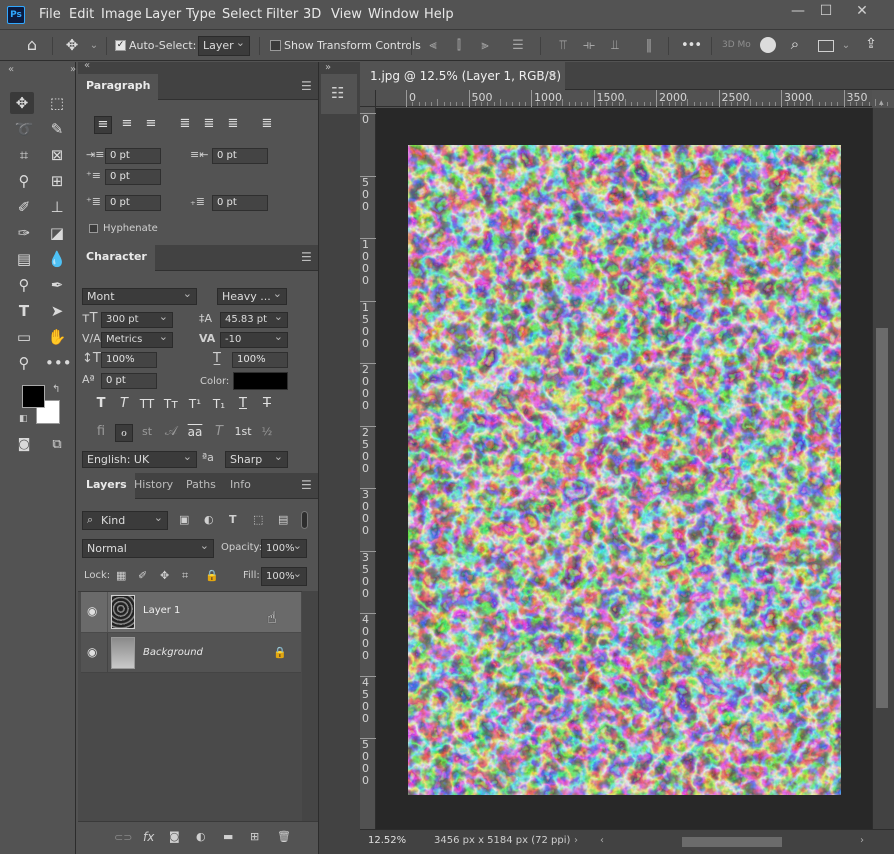 The width and height of the screenshot is (894, 854). What do you see at coordinates (283, 520) in the screenshot?
I see `filter-smart-object-icon: ▤` at bounding box center [283, 520].